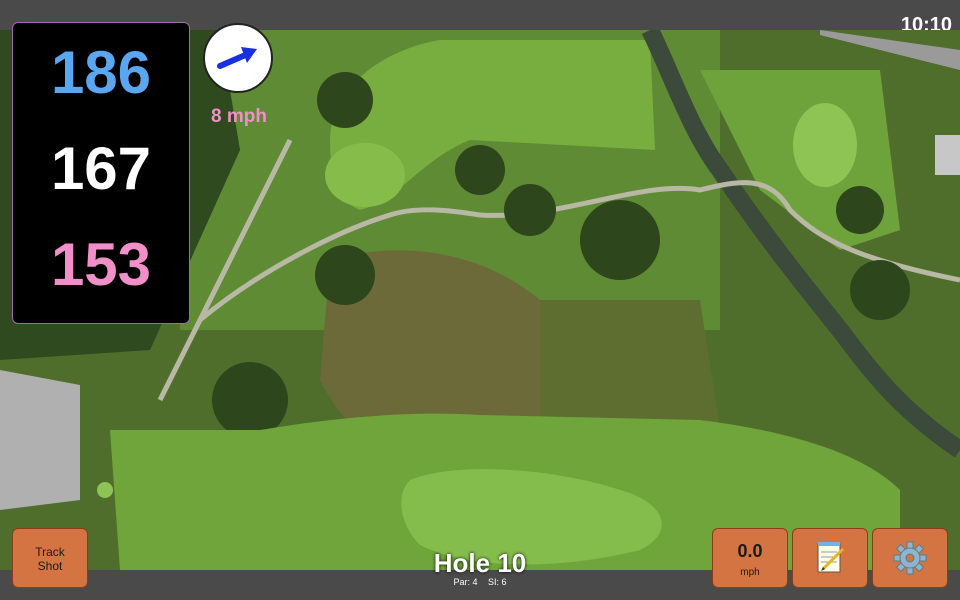  I want to click on settings-button, so click(910, 558).